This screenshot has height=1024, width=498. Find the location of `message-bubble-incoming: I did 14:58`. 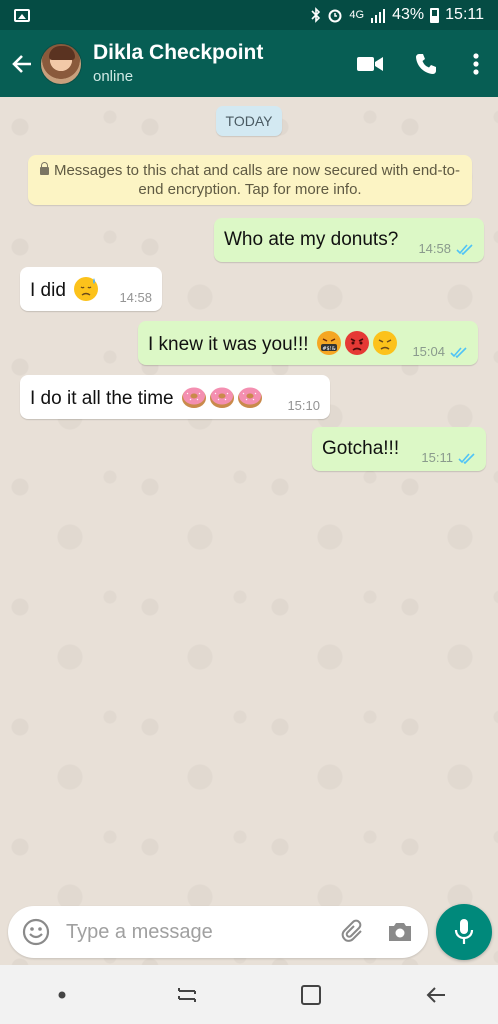

message-bubble-incoming: I did 14:58 is located at coordinates (91, 289).